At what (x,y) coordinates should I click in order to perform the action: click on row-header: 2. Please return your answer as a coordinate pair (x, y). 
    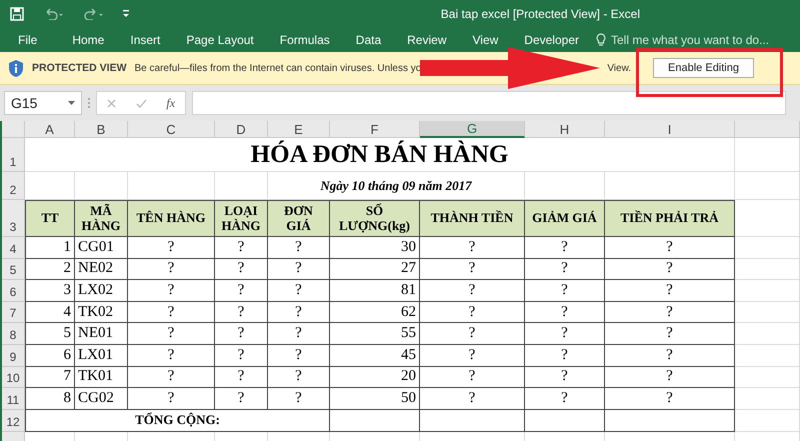
    Looking at the image, I should click on (13, 186).